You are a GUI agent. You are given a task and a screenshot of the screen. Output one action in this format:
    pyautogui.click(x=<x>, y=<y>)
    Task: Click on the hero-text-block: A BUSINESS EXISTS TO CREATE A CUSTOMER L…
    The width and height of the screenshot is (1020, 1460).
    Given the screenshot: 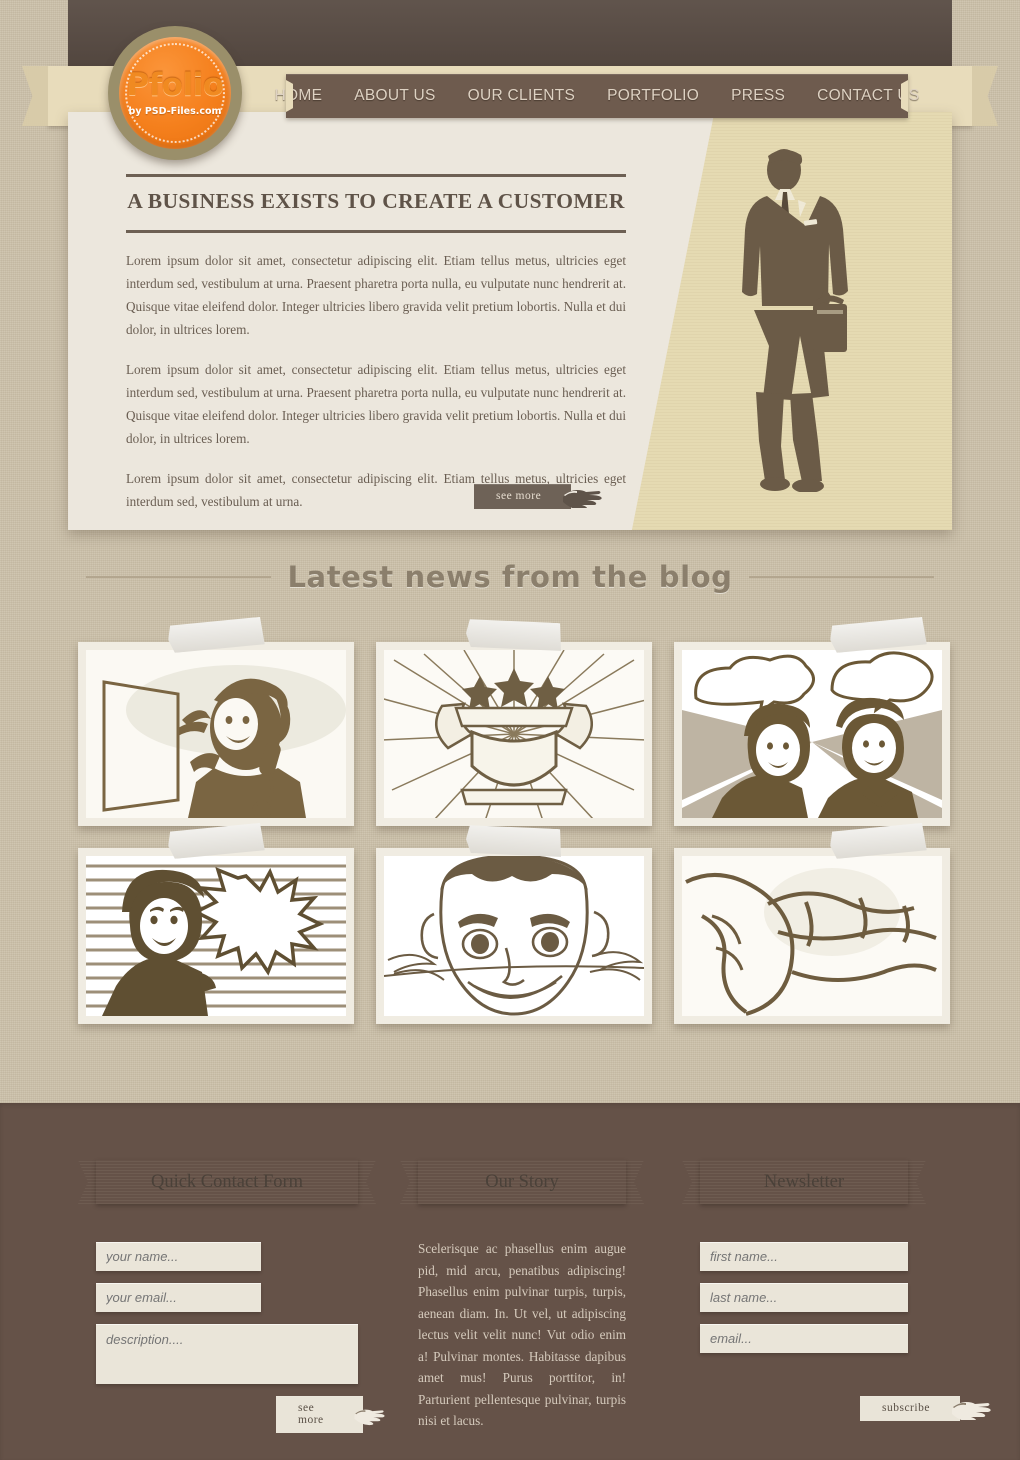 What is the action you would take?
    pyautogui.click(x=376, y=344)
    